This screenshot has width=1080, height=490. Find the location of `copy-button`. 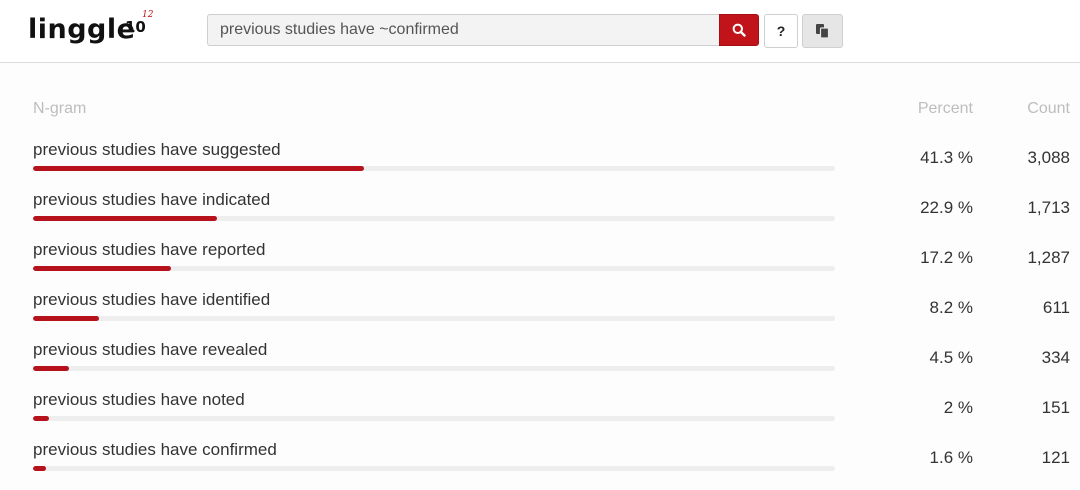

copy-button is located at coordinates (822, 31).